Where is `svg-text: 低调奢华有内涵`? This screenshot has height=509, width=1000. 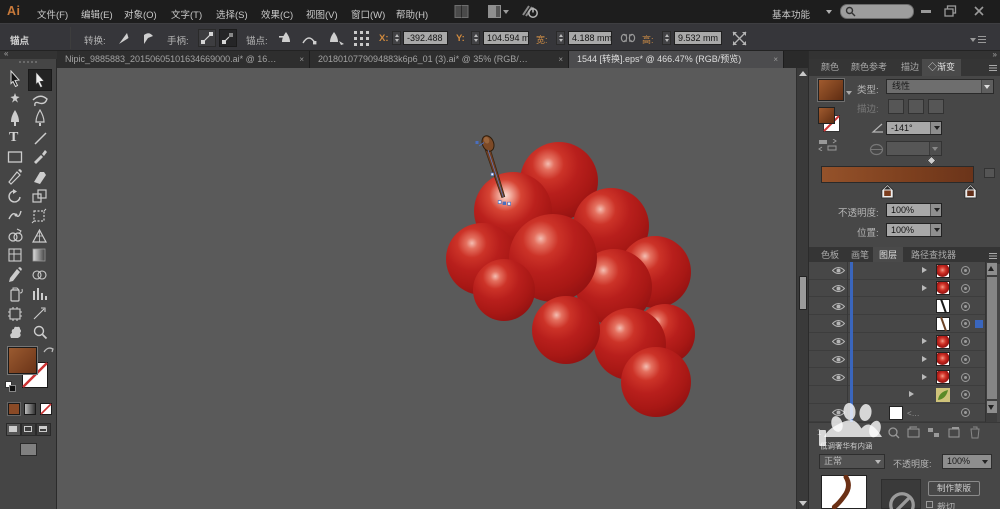 svg-text: 低调奢华有内涵 is located at coordinates (846, 446).